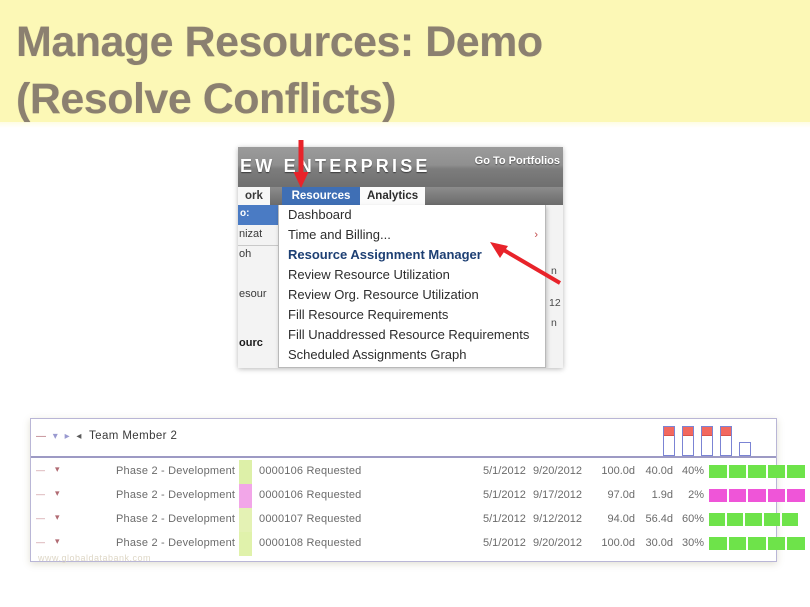 This screenshot has height=607, width=810. What do you see at coordinates (369, 274) in the screenshot?
I see `menu-item-label: Review Resource Utilization` at bounding box center [369, 274].